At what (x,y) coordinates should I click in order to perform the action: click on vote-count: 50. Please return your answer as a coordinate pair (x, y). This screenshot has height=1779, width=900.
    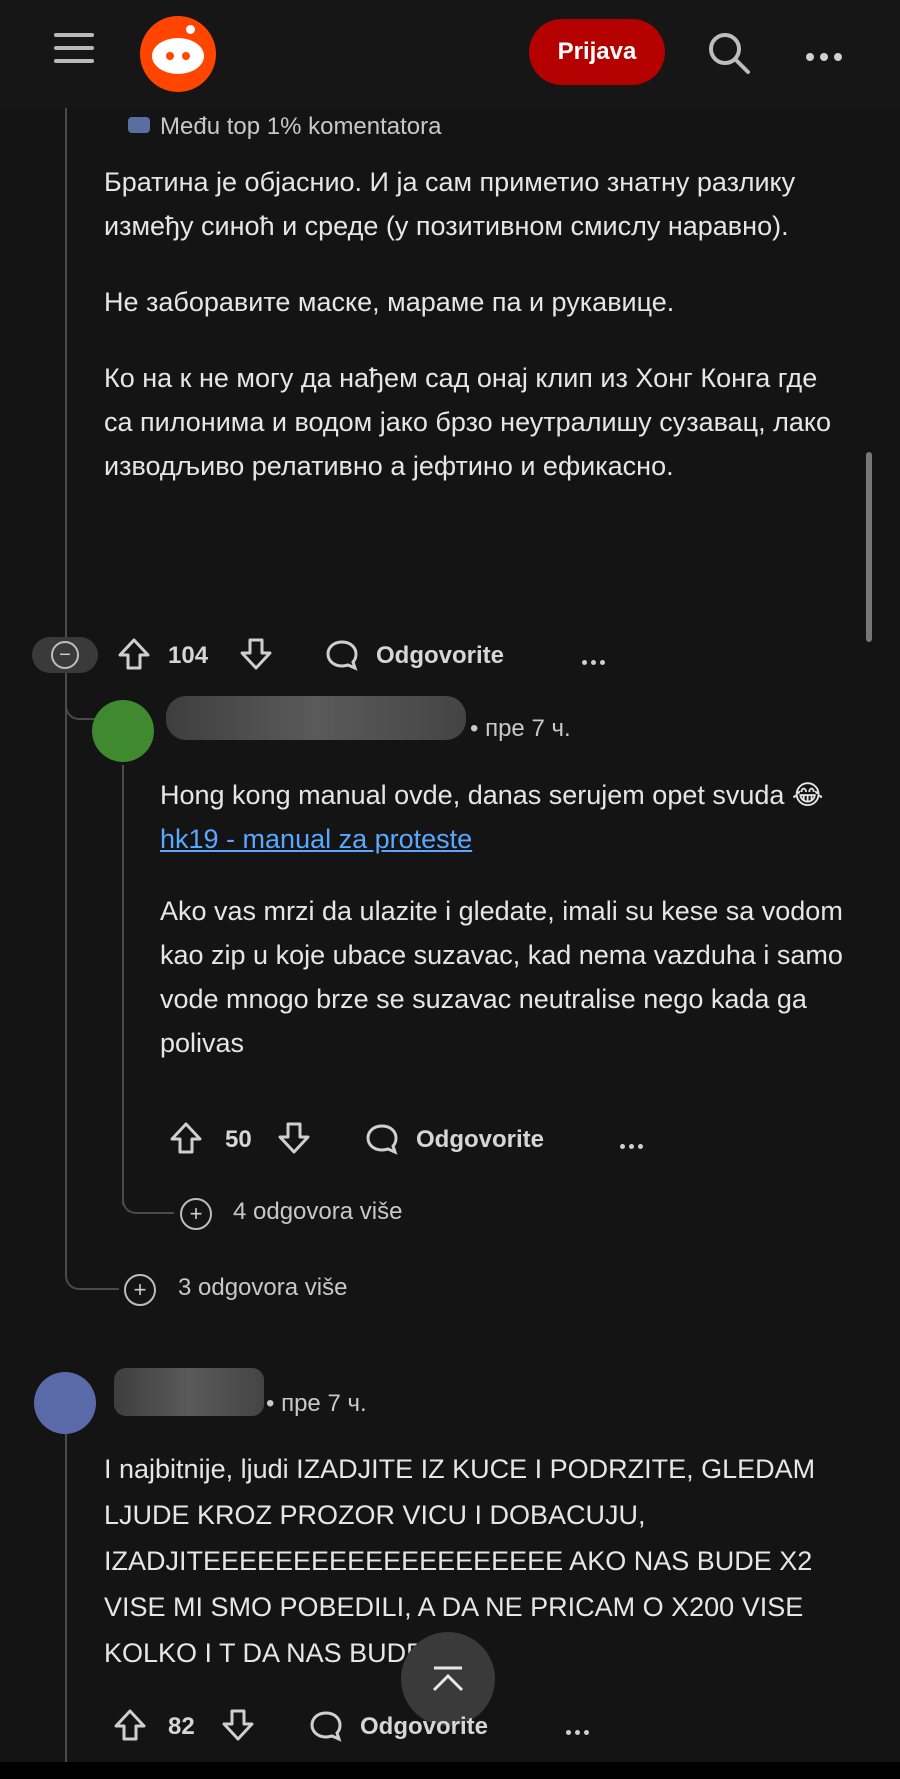
    Looking at the image, I should click on (238, 1139).